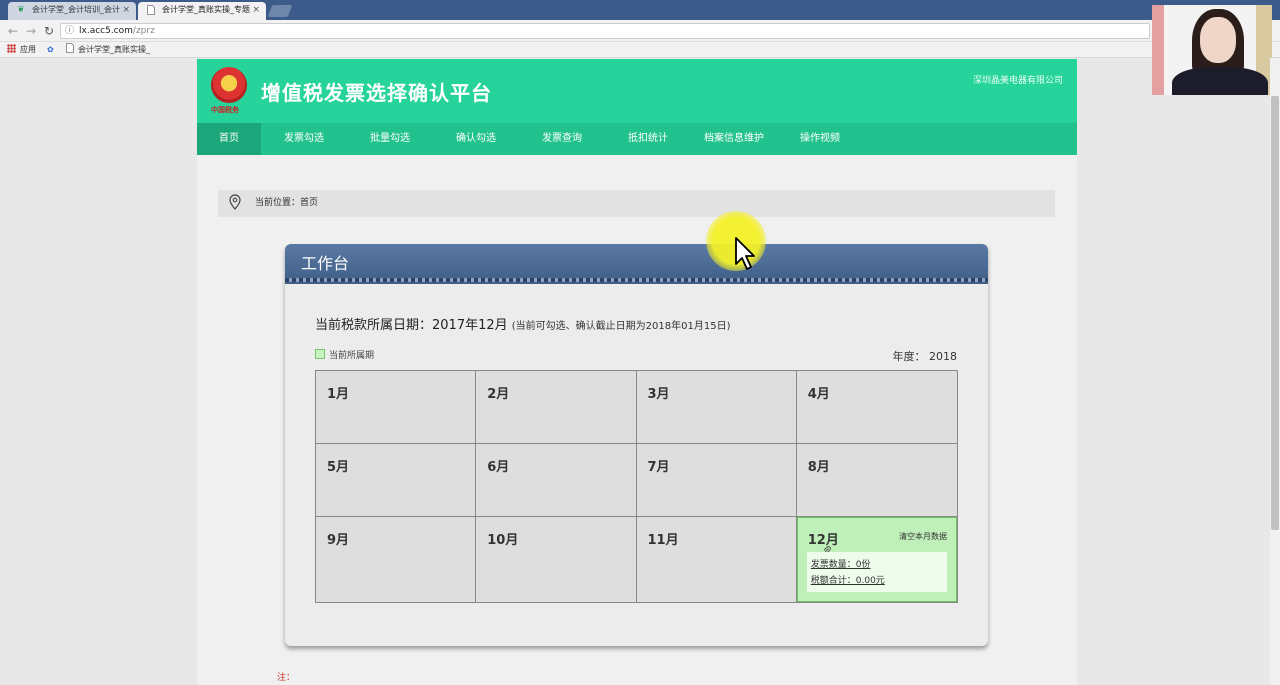 Image resolution: width=1280 pixels, height=685 pixels. Describe the element at coordinates (1220, 81) in the screenshot. I see `presenter-body` at that location.